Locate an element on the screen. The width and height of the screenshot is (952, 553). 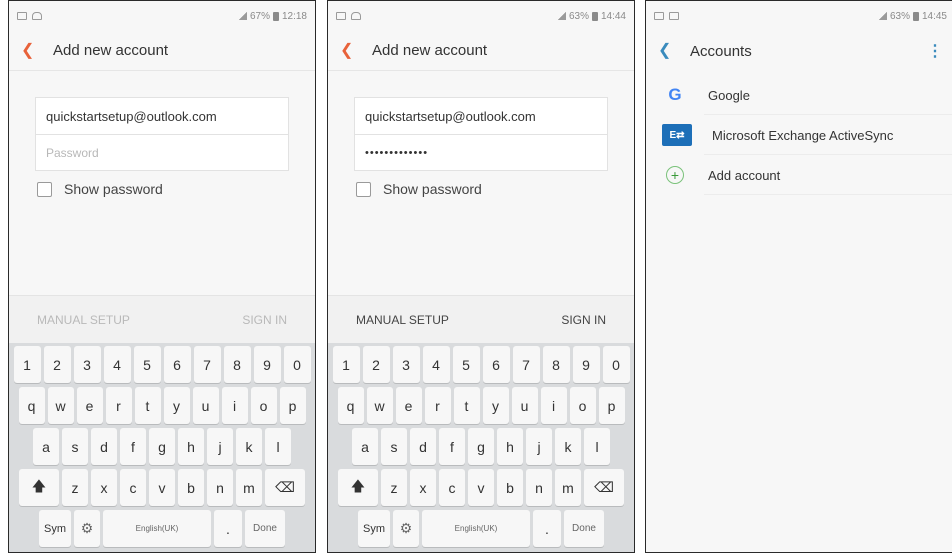
shift-icon: 🡅 is located at coordinates (39, 487).